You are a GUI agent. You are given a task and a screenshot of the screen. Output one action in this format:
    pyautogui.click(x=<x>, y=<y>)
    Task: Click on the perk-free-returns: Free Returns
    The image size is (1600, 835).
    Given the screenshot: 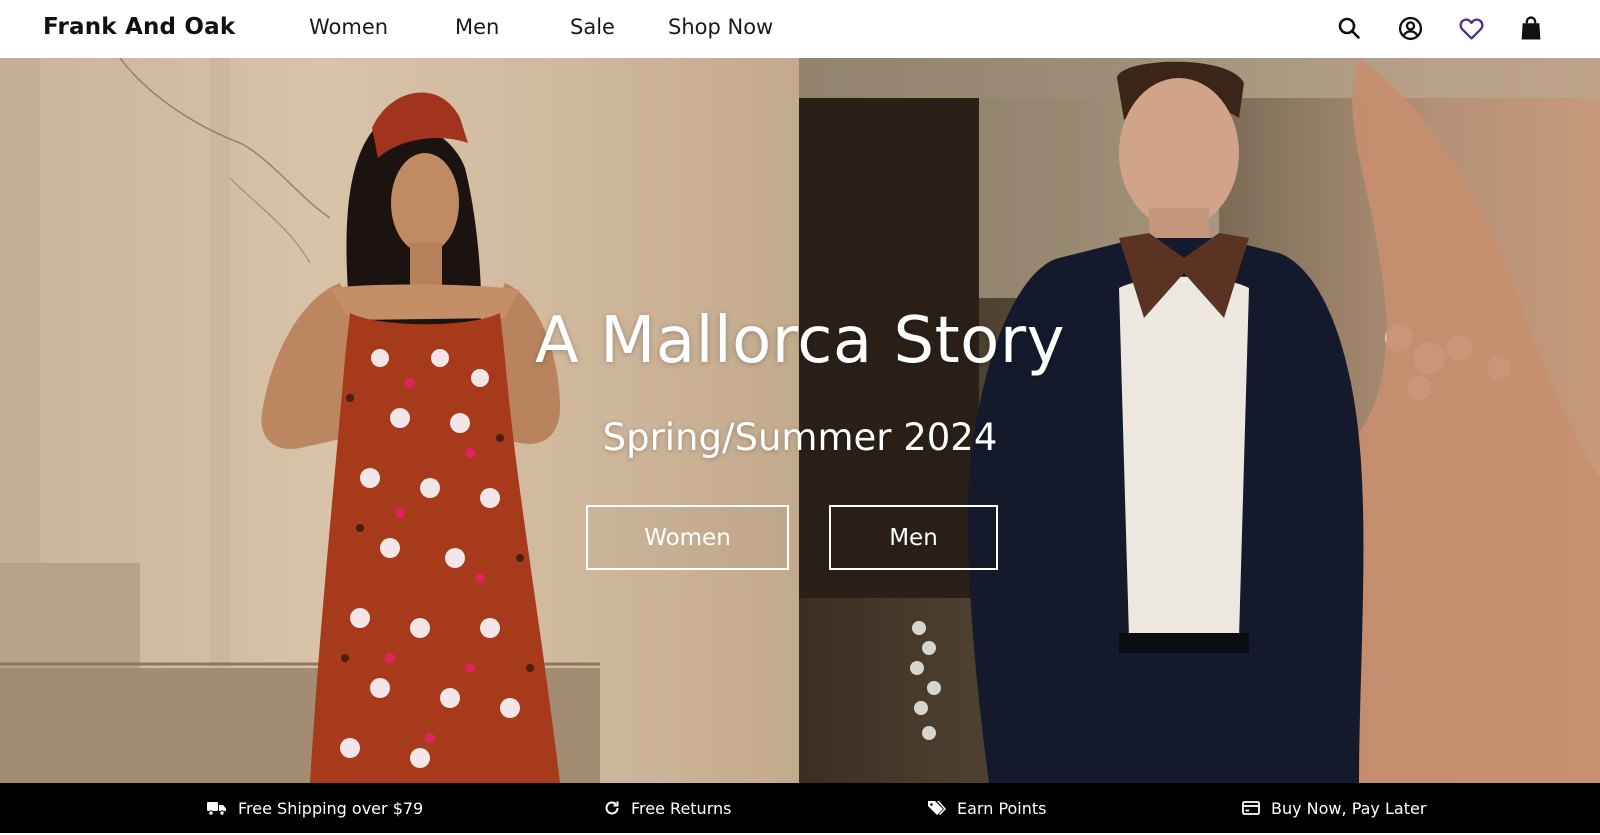 What is the action you would take?
    pyautogui.click(x=667, y=808)
    